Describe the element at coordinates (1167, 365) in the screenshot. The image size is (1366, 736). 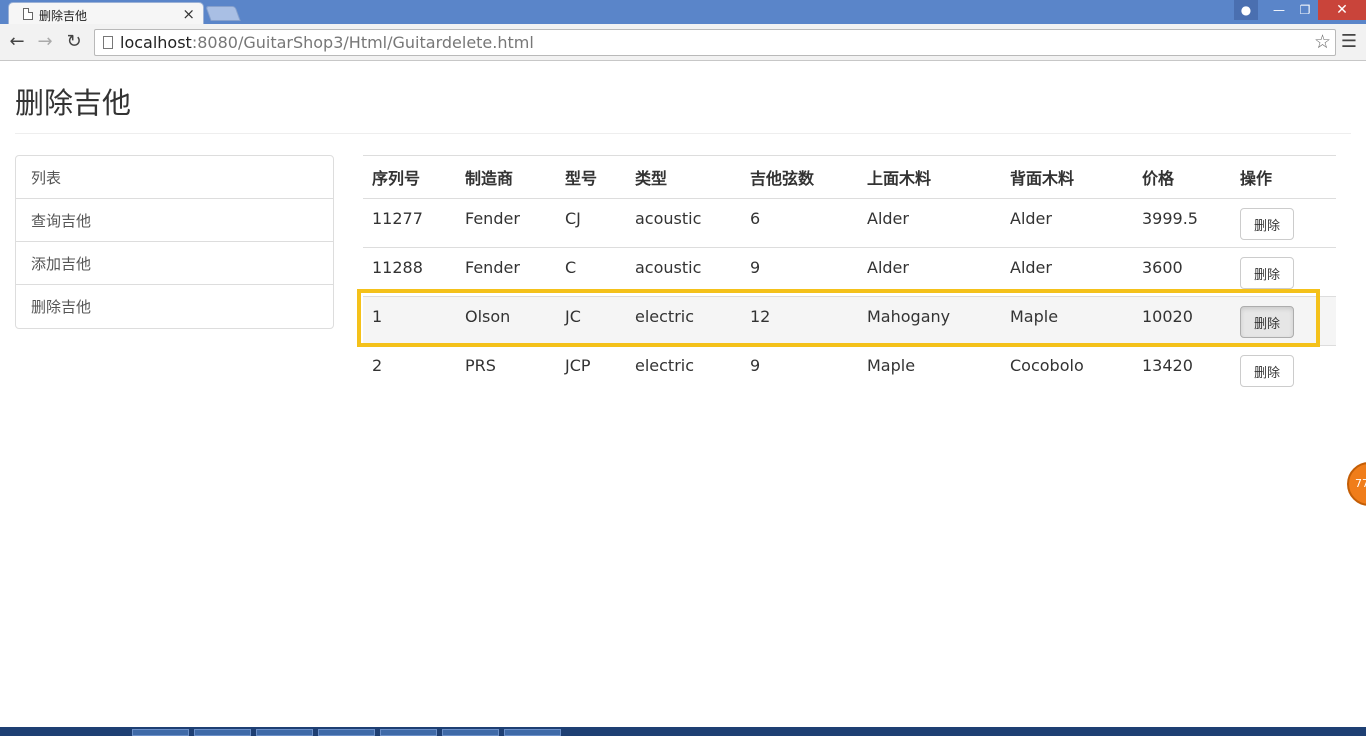
I see `cell-price: 13420` at that location.